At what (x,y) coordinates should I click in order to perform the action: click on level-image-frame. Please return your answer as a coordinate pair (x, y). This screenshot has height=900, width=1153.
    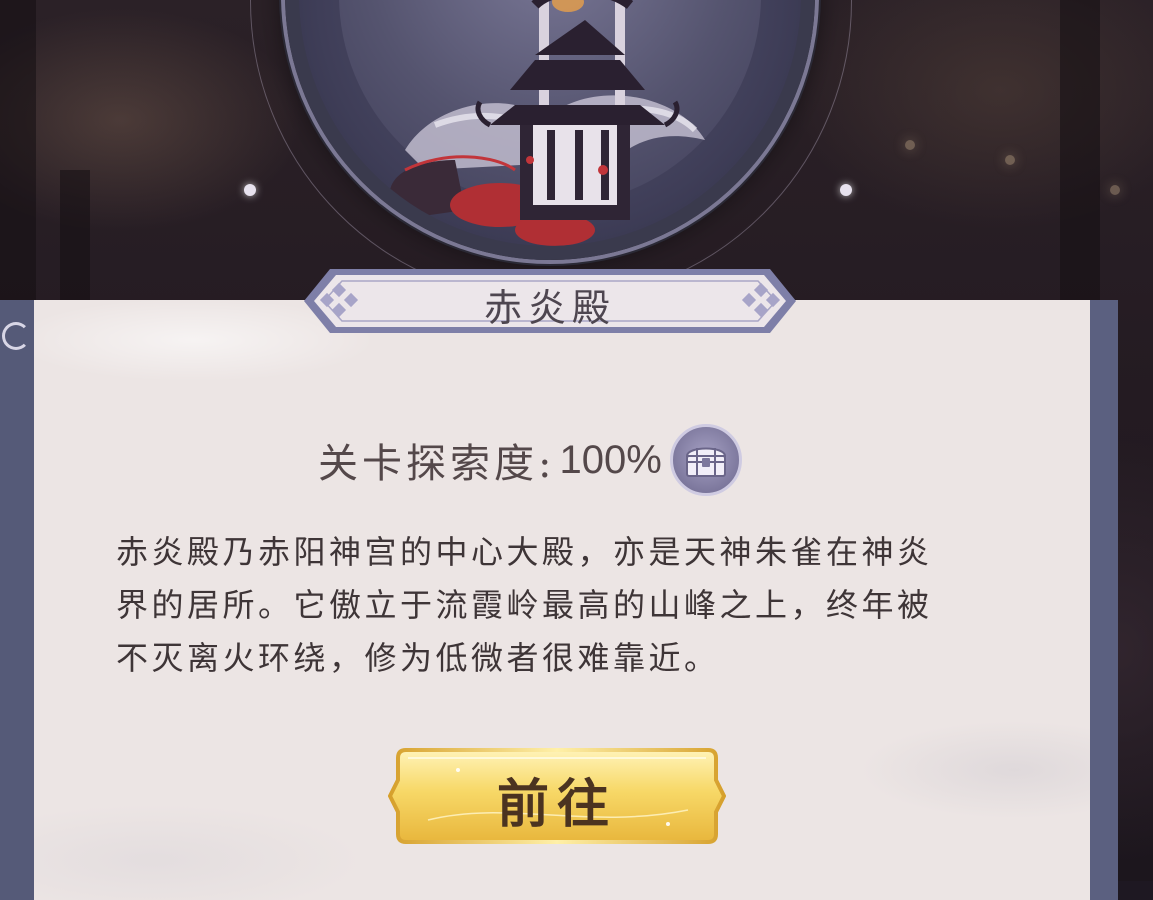
    Looking at the image, I should click on (550, 130).